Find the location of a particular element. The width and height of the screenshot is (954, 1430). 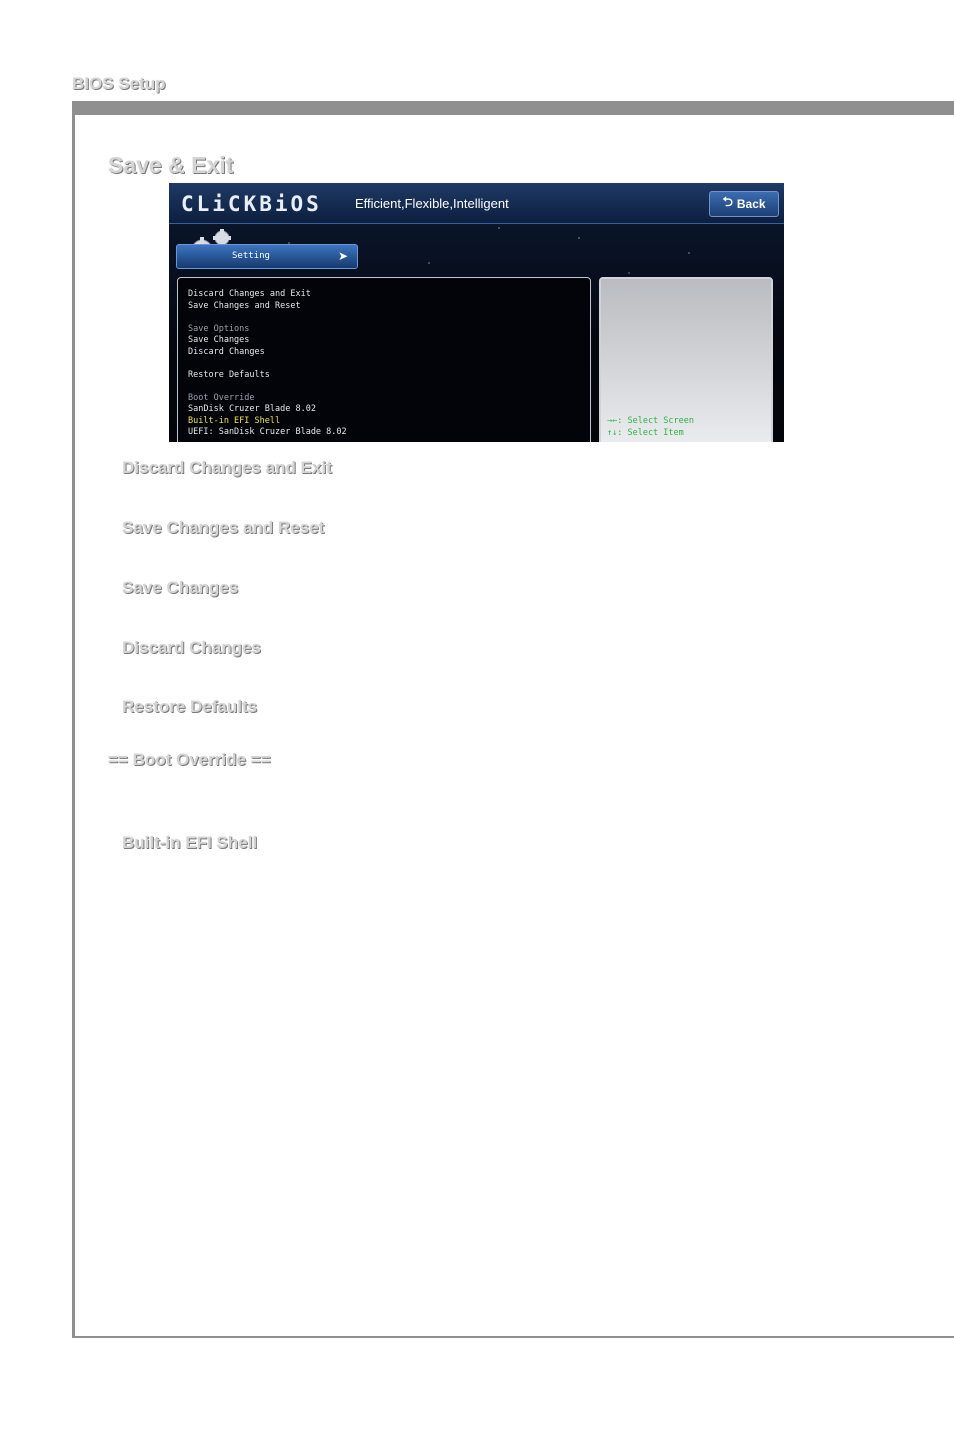

back-button: ⮌ Back is located at coordinates (744, 204).